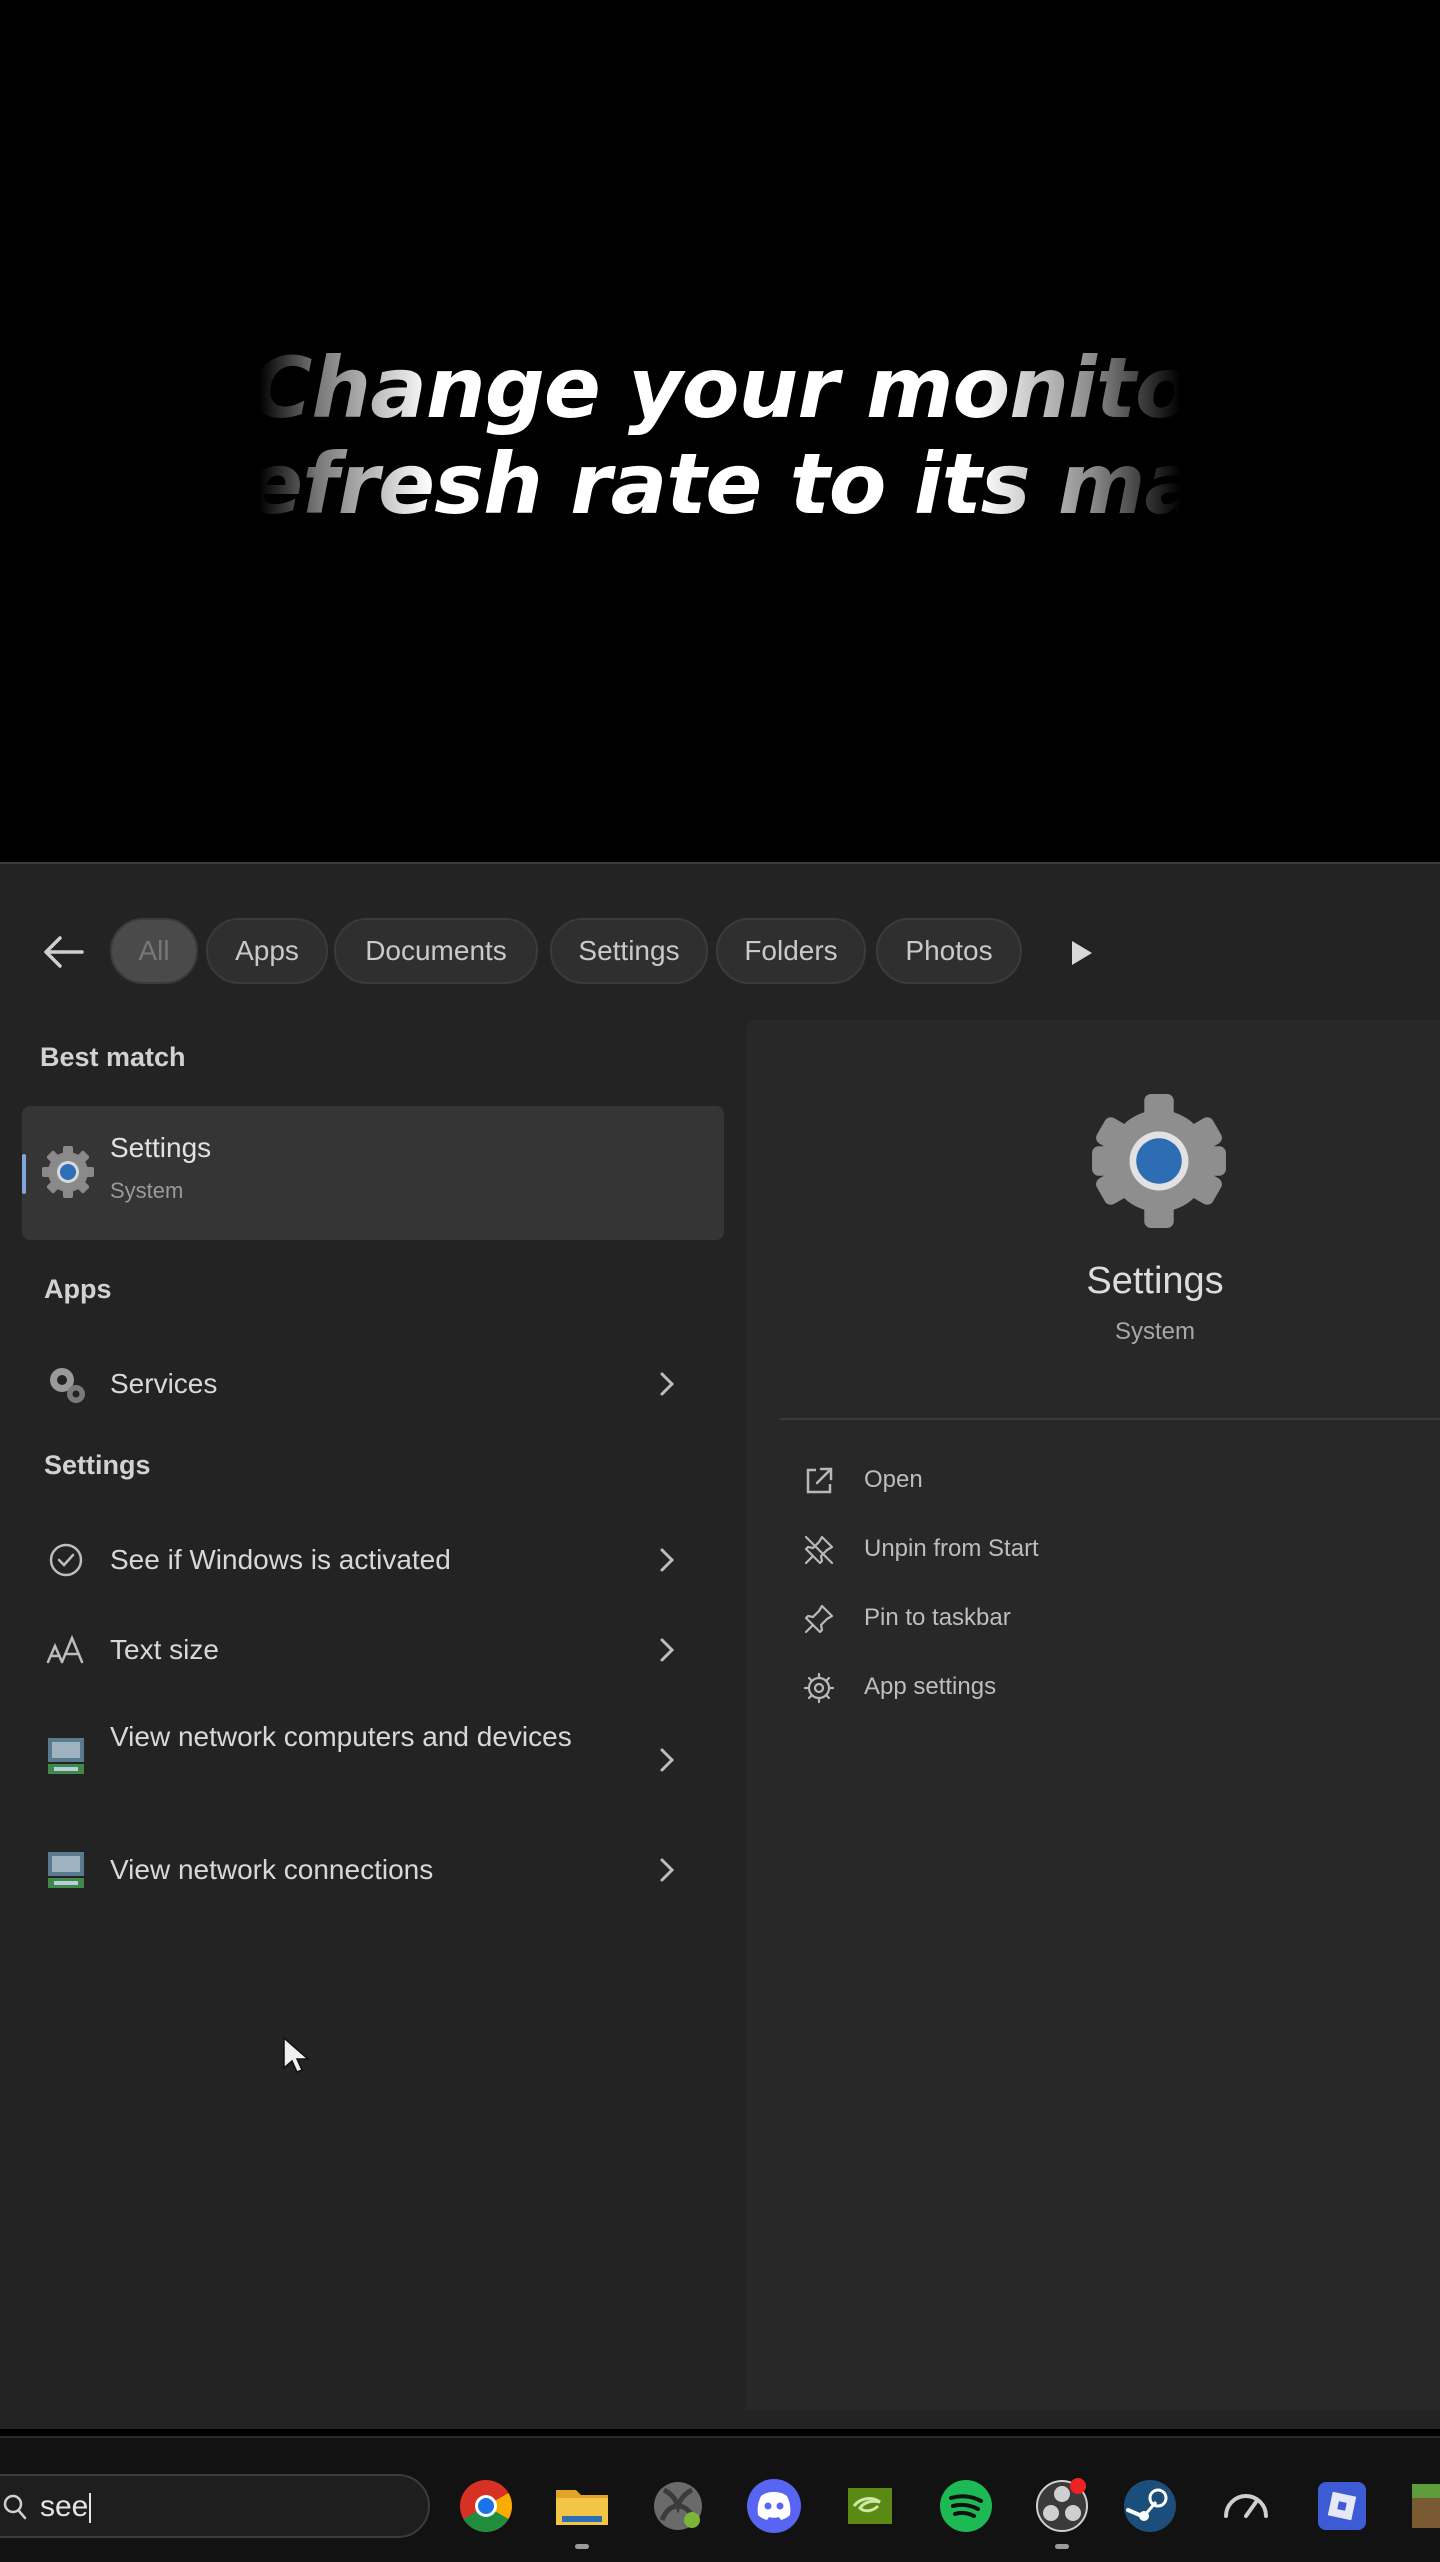 Image resolution: width=1440 pixels, height=2562 pixels. I want to click on check-circle-icon, so click(66, 1560).